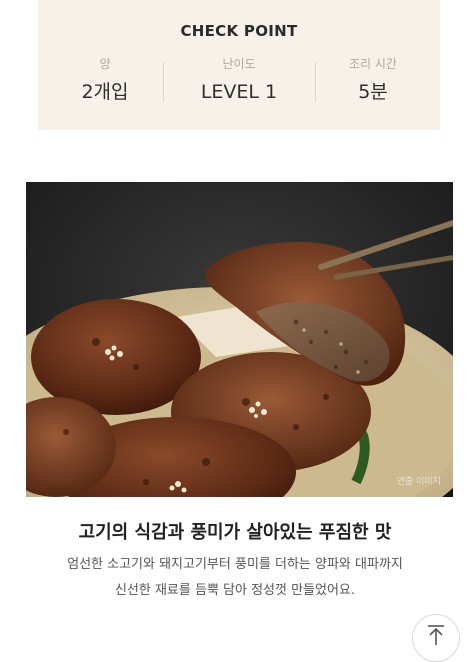  I want to click on check-point-difficulty: 난이도 LEVEL 1, so click(239, 80).